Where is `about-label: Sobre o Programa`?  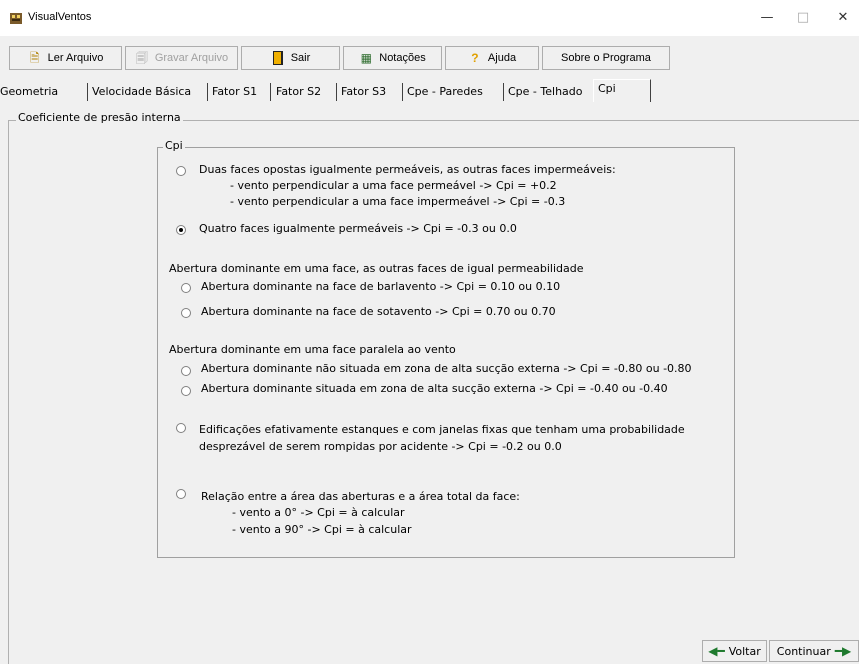
about-label: Sobre o Programa is located at coordinates (606, 58).